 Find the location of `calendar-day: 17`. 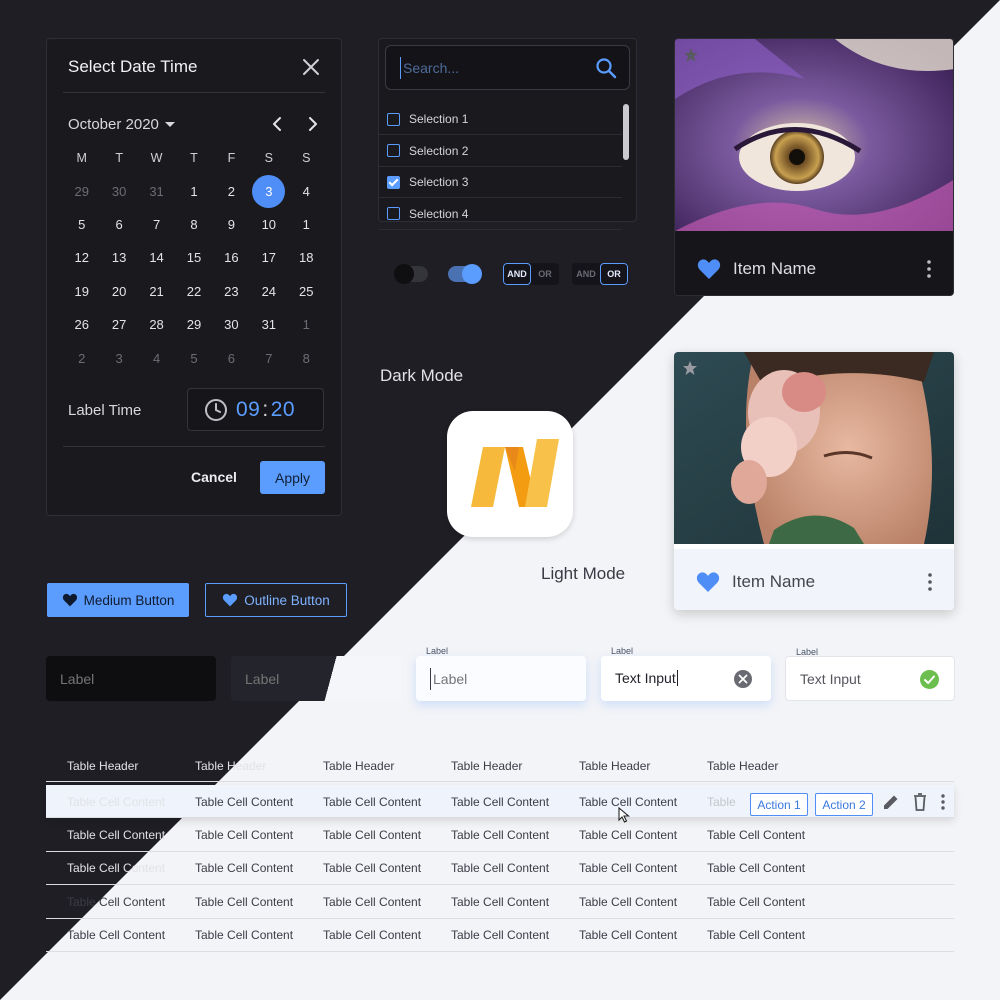

calendar-day: 17 is located at coordinates (268, 257).